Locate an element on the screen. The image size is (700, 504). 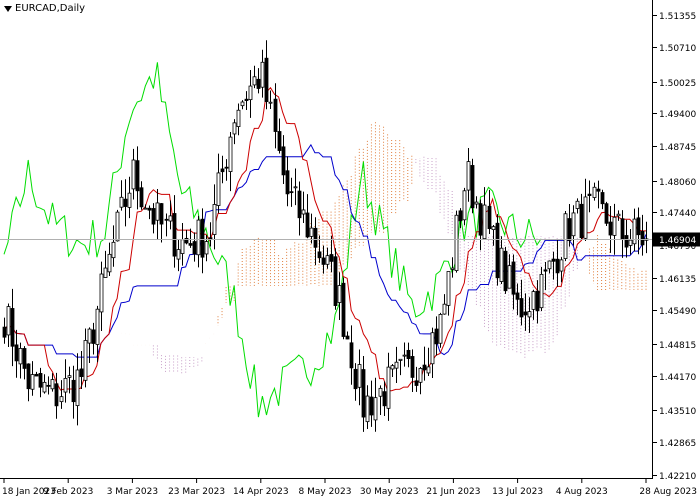
x-tick-label: 28 Aug 2023 is located at coordinates (668, 492).